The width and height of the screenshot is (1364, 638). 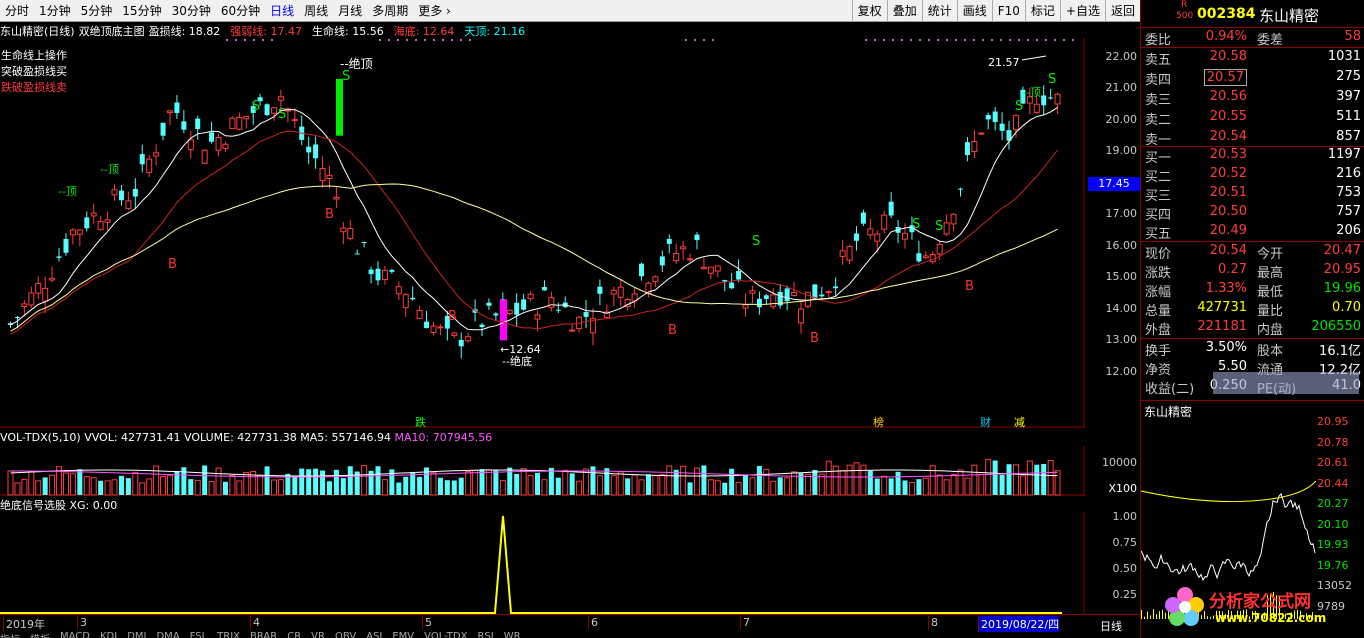 I want to click on indicator-tab-3: KDJ, so click(x=108, y=634).